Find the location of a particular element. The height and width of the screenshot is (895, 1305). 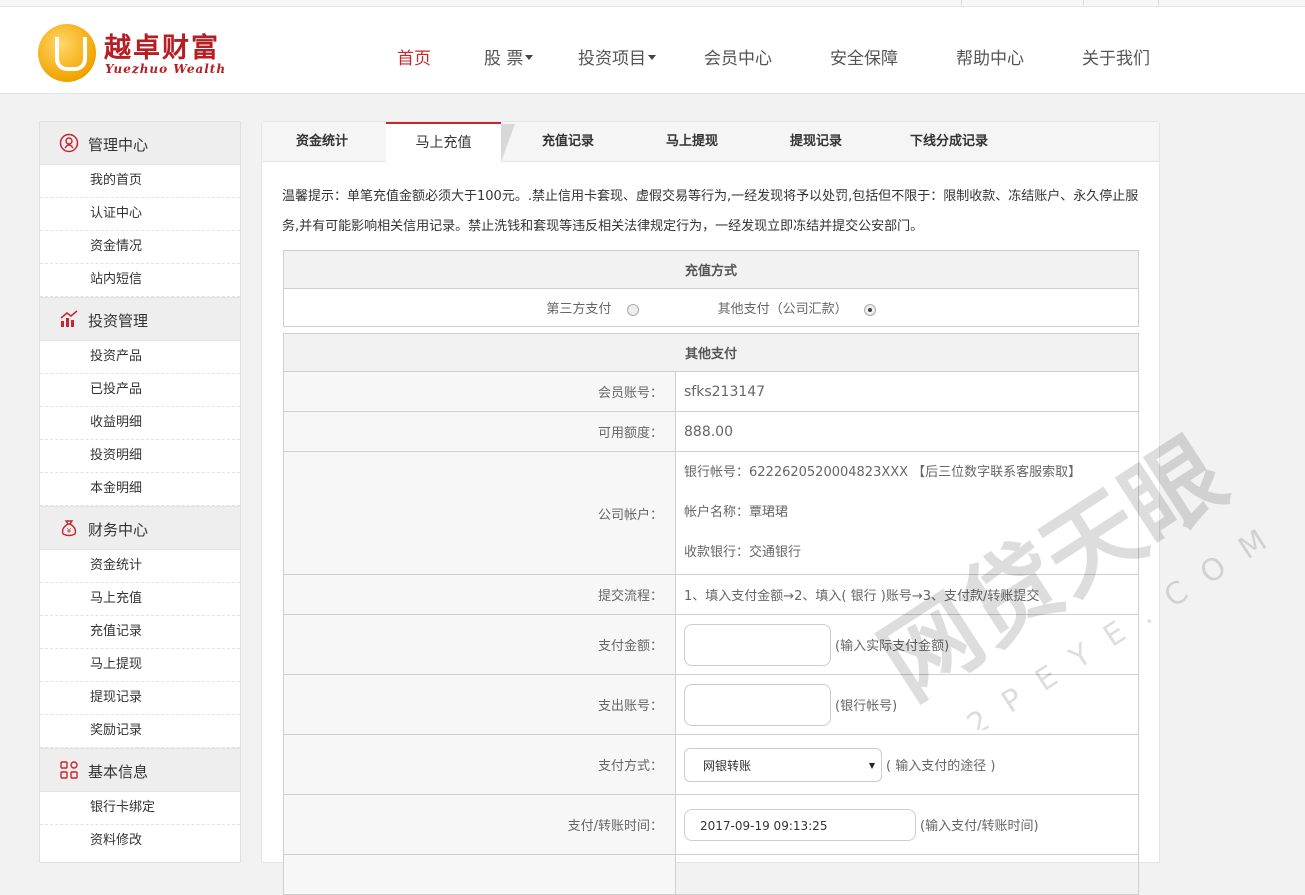

sidebar-item-recharge: 马上充值 is located at coordinates (140, 599).